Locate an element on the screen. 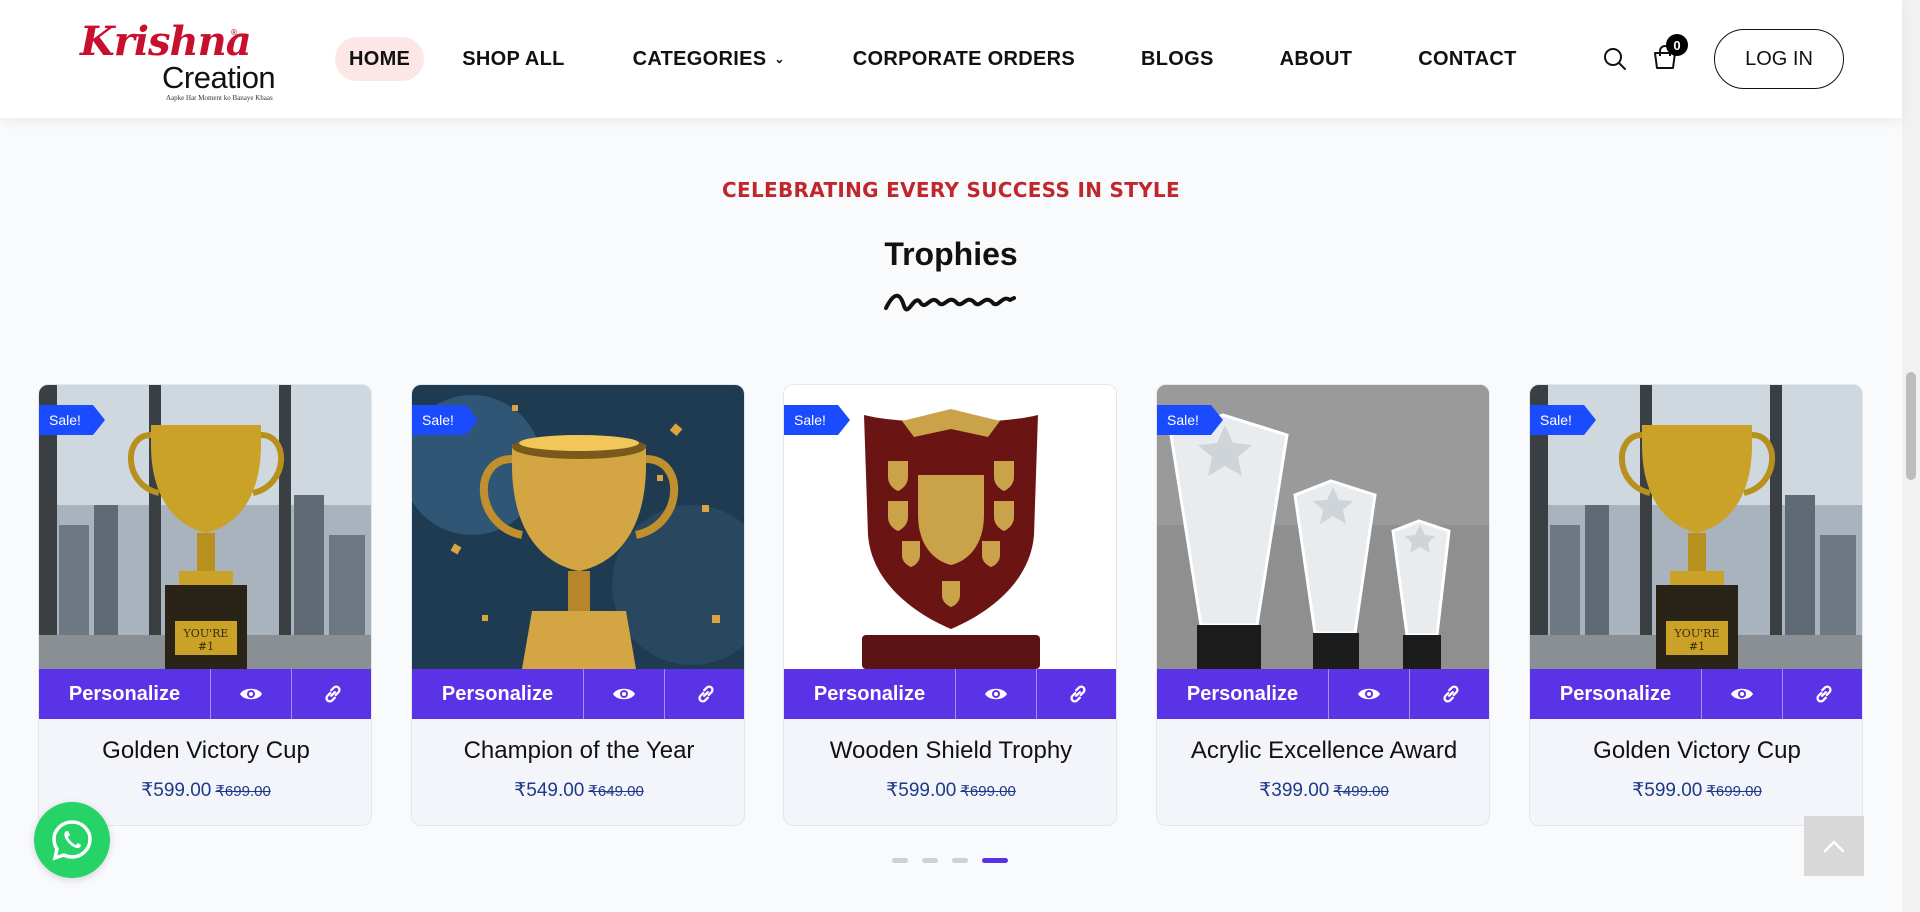  search-icon is located at coordinates (1615, 59).